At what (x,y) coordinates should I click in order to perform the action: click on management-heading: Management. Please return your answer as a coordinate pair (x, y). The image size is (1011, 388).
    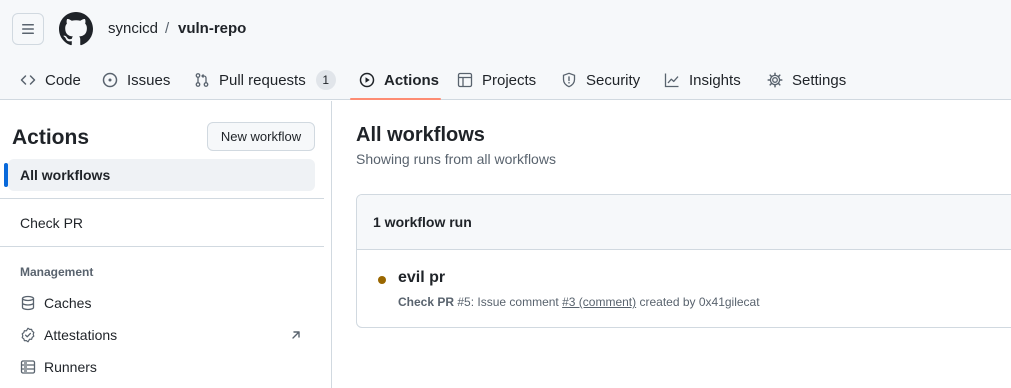
    Looking at the image, I should click on (57, 272).